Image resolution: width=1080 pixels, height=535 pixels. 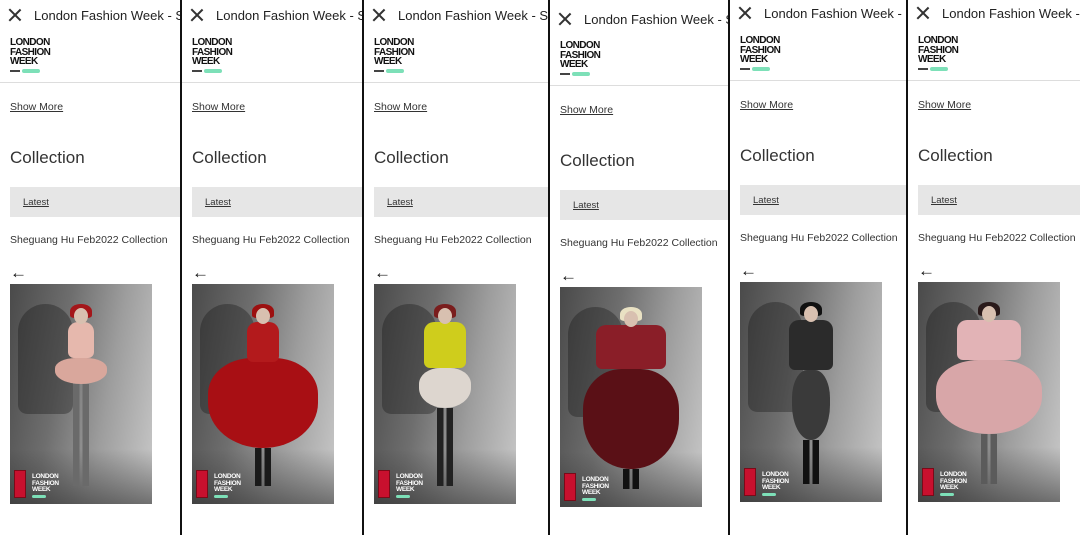 What do you see at coordinates (456, 82) in the screenshot?
I see `header-divider` at bounding box center [456, 82].